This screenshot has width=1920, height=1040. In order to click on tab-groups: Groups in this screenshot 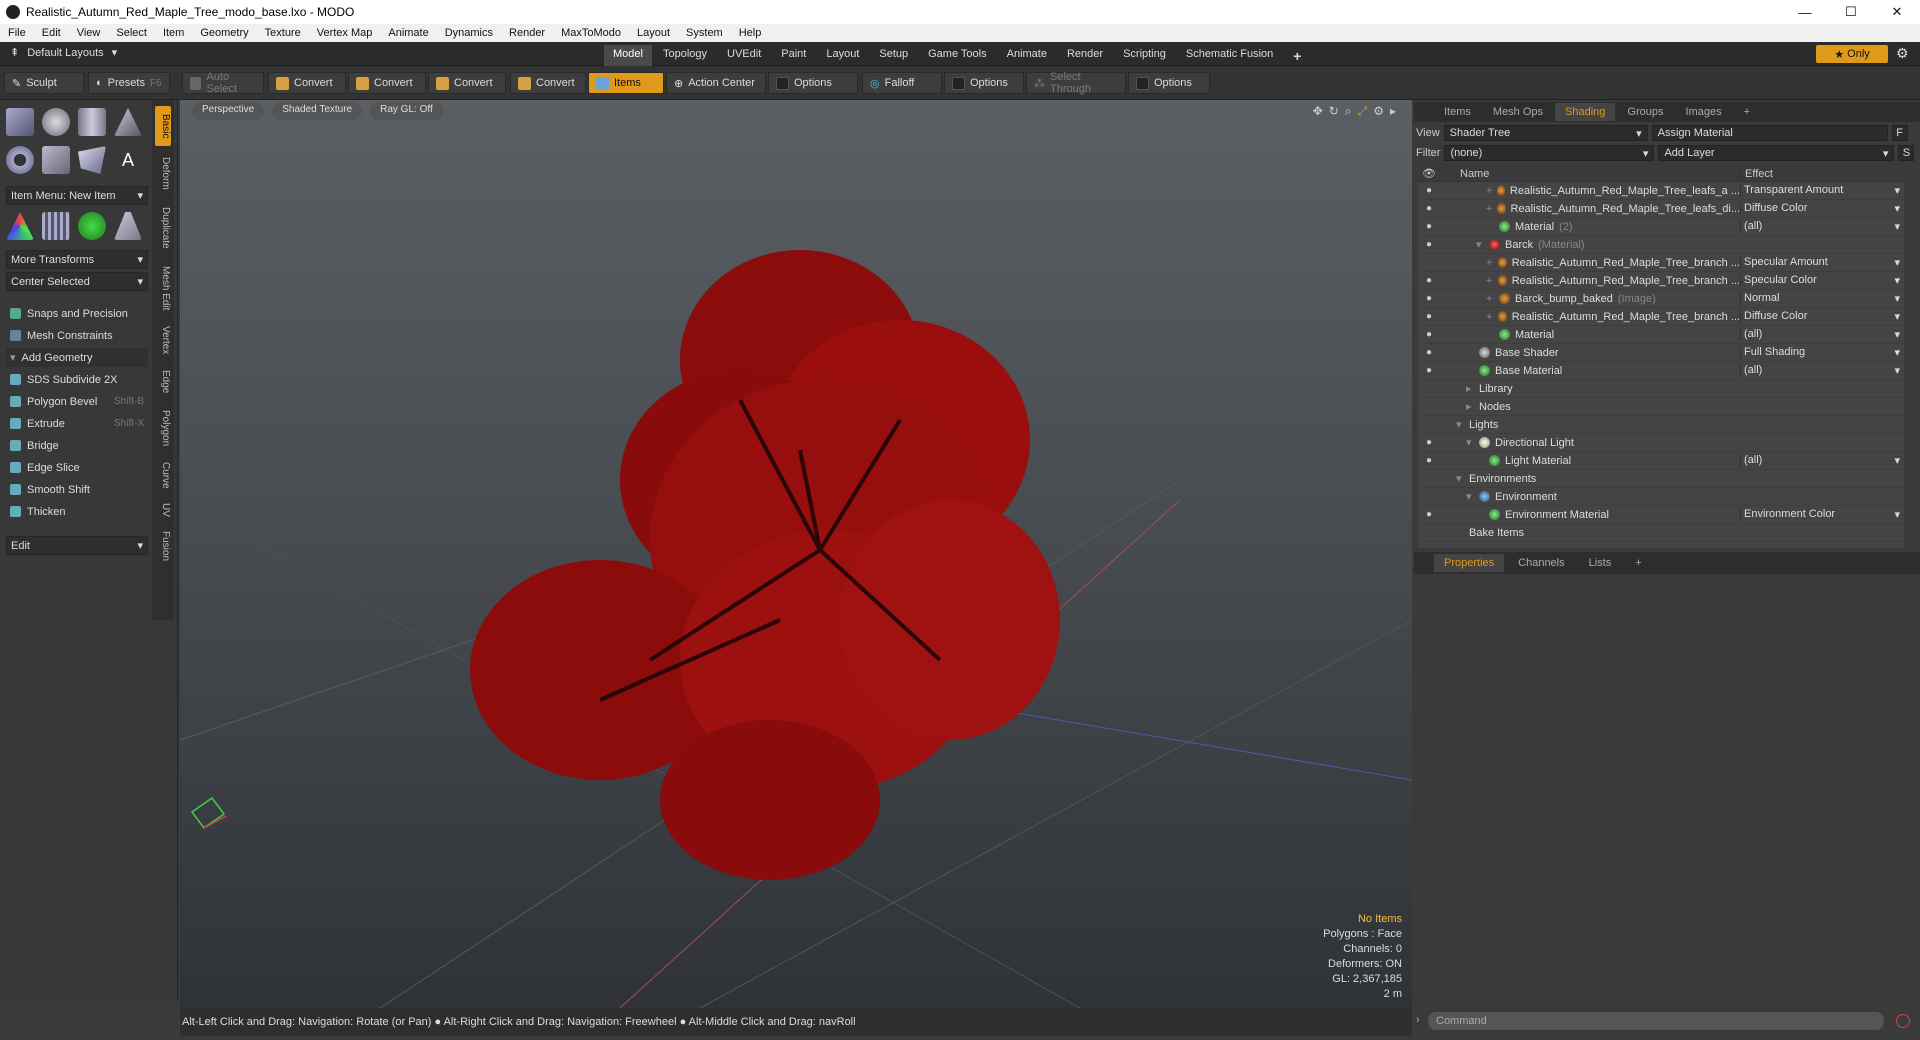, I will do `click(1645, 112)`.